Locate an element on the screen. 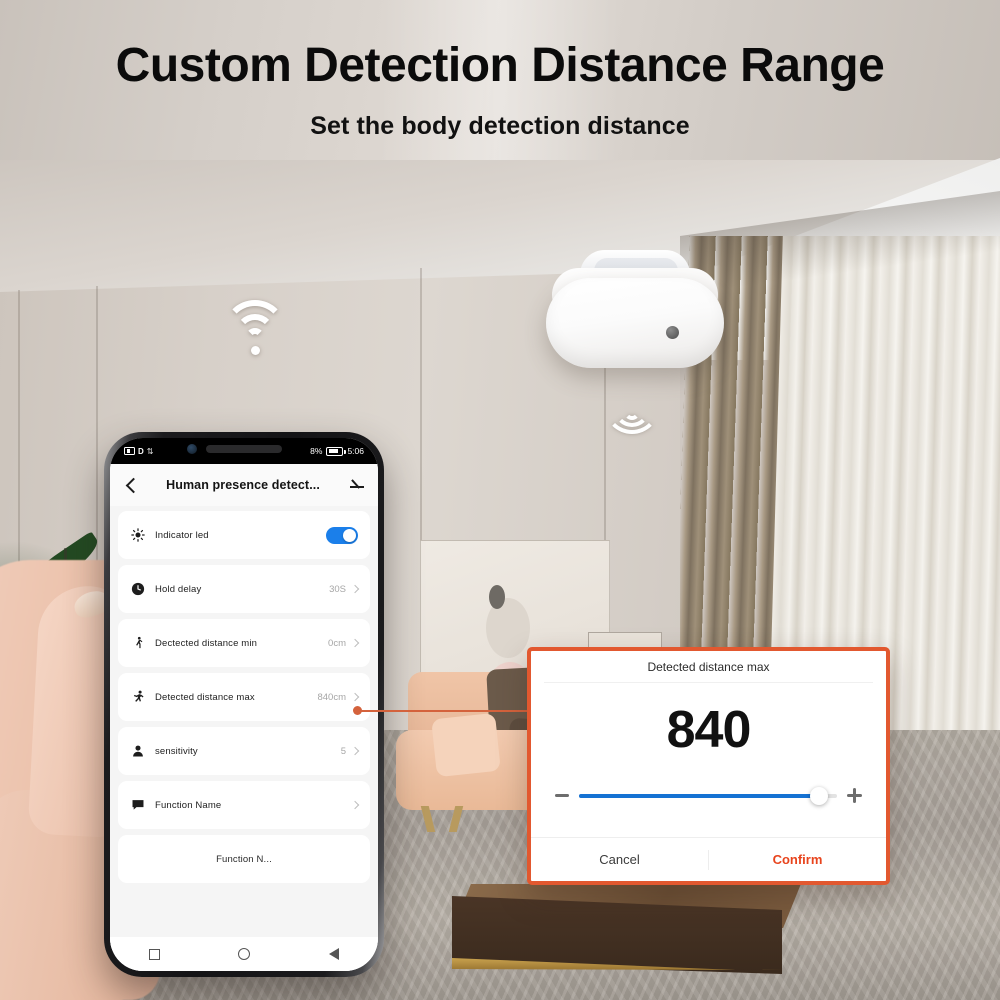  network-arrows-icon: ⇅ is located at coordinates (150, 451).